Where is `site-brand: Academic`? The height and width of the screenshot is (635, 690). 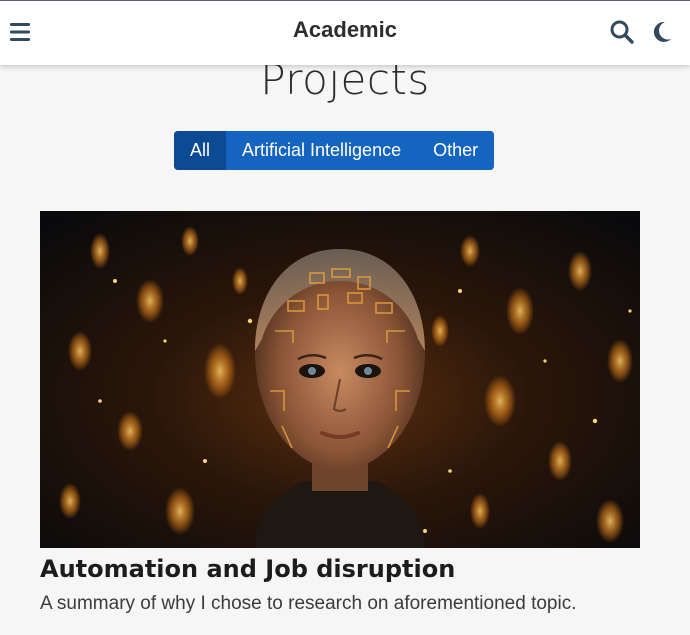 site-brand: Academic is located at coordinates (345, 29).